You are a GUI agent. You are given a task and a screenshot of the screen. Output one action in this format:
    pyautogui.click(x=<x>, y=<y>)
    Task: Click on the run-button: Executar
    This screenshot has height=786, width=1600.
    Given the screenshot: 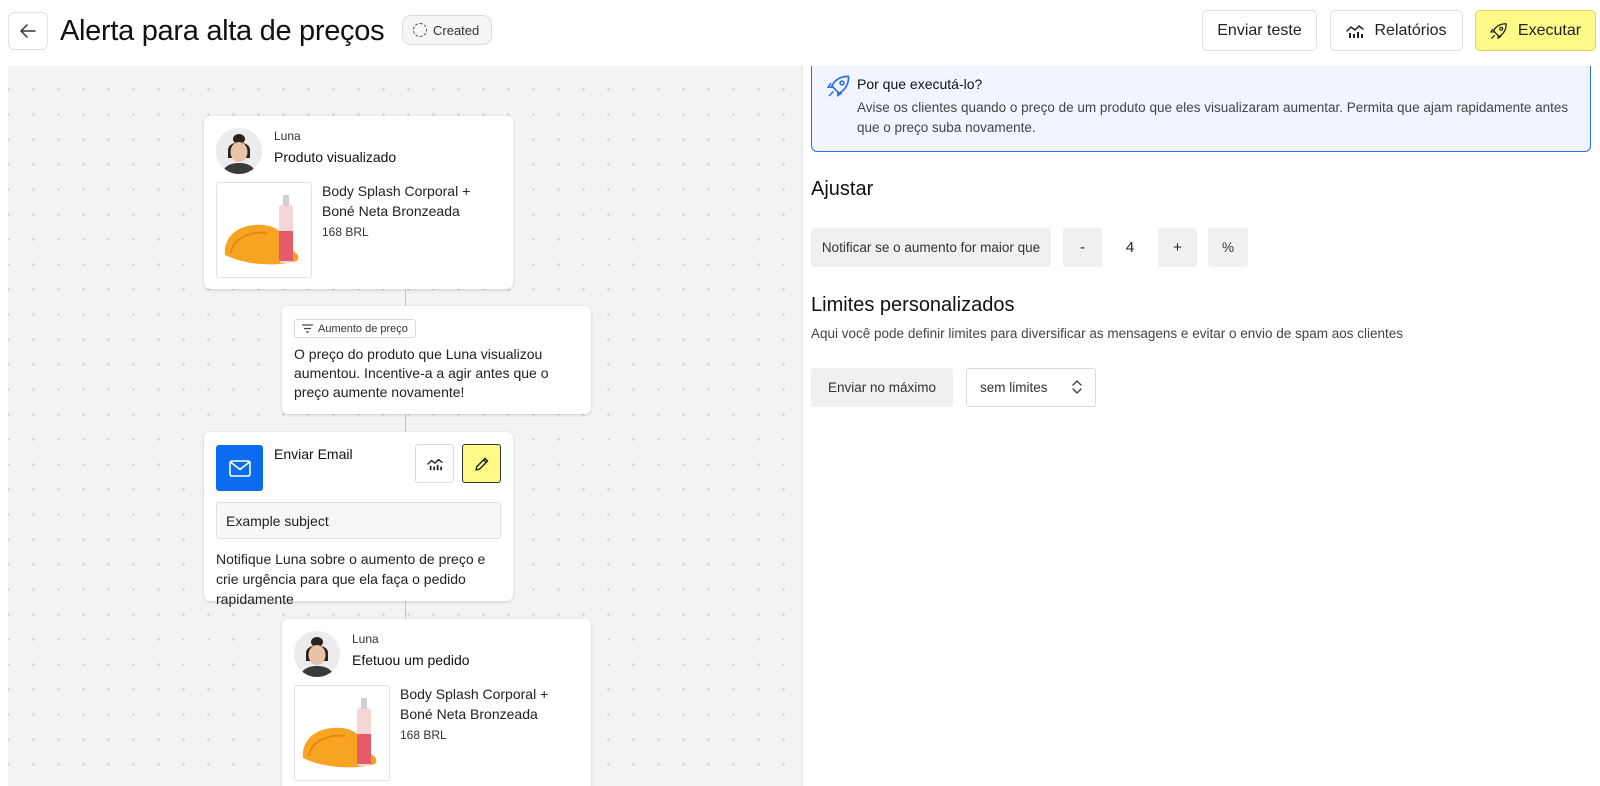 What is the action you would take?
    pyautogui.click(x=1535, y=30)
    